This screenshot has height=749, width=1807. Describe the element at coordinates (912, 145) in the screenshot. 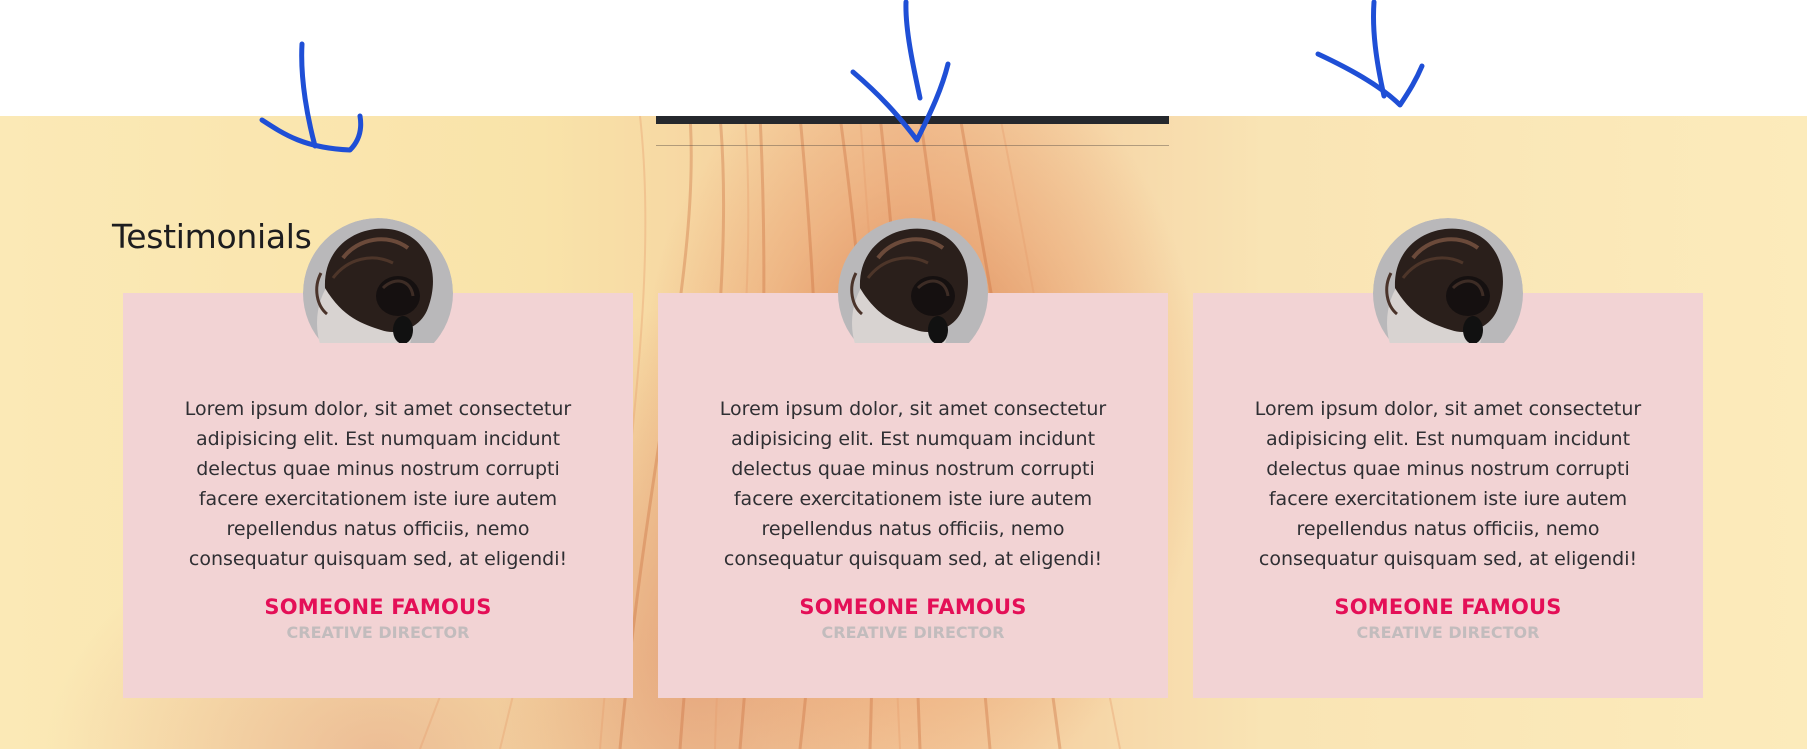

I see `divider-line` at that location.